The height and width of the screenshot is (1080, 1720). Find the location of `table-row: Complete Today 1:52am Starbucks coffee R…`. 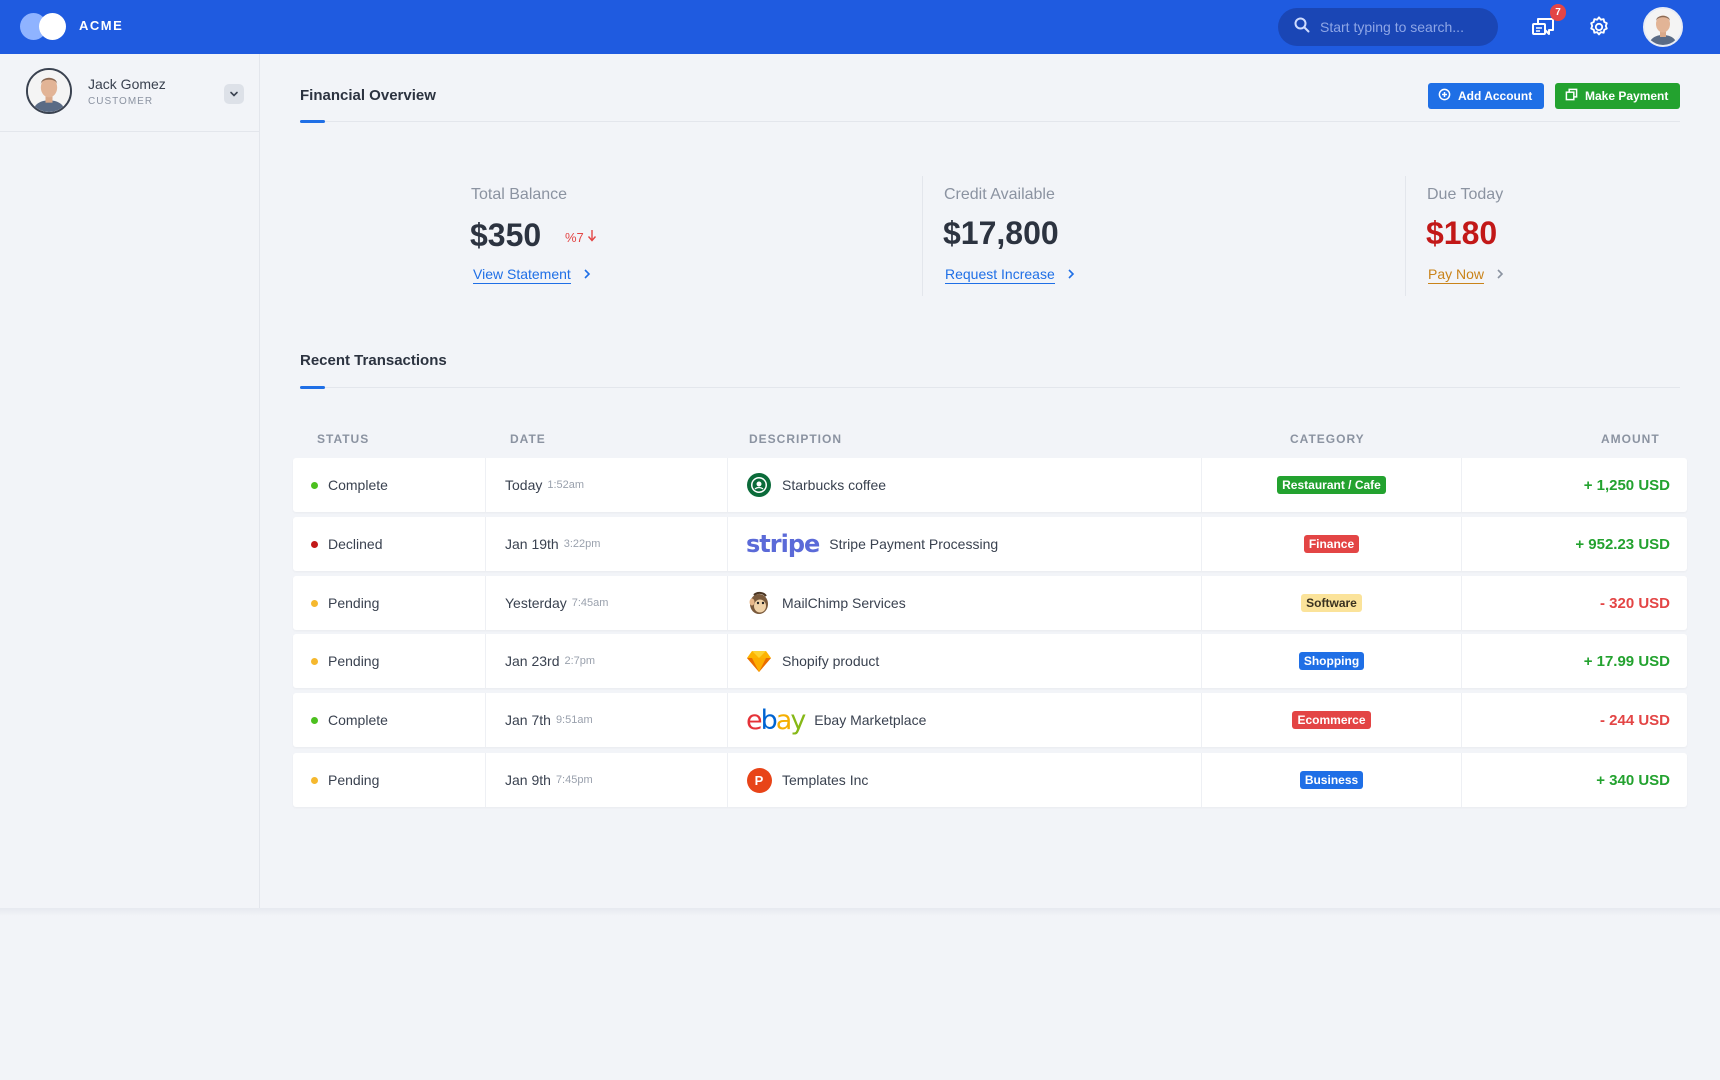

table-row: Complete Today 1:52am Starbucks coffee R… is located at coordinates (990, 485).